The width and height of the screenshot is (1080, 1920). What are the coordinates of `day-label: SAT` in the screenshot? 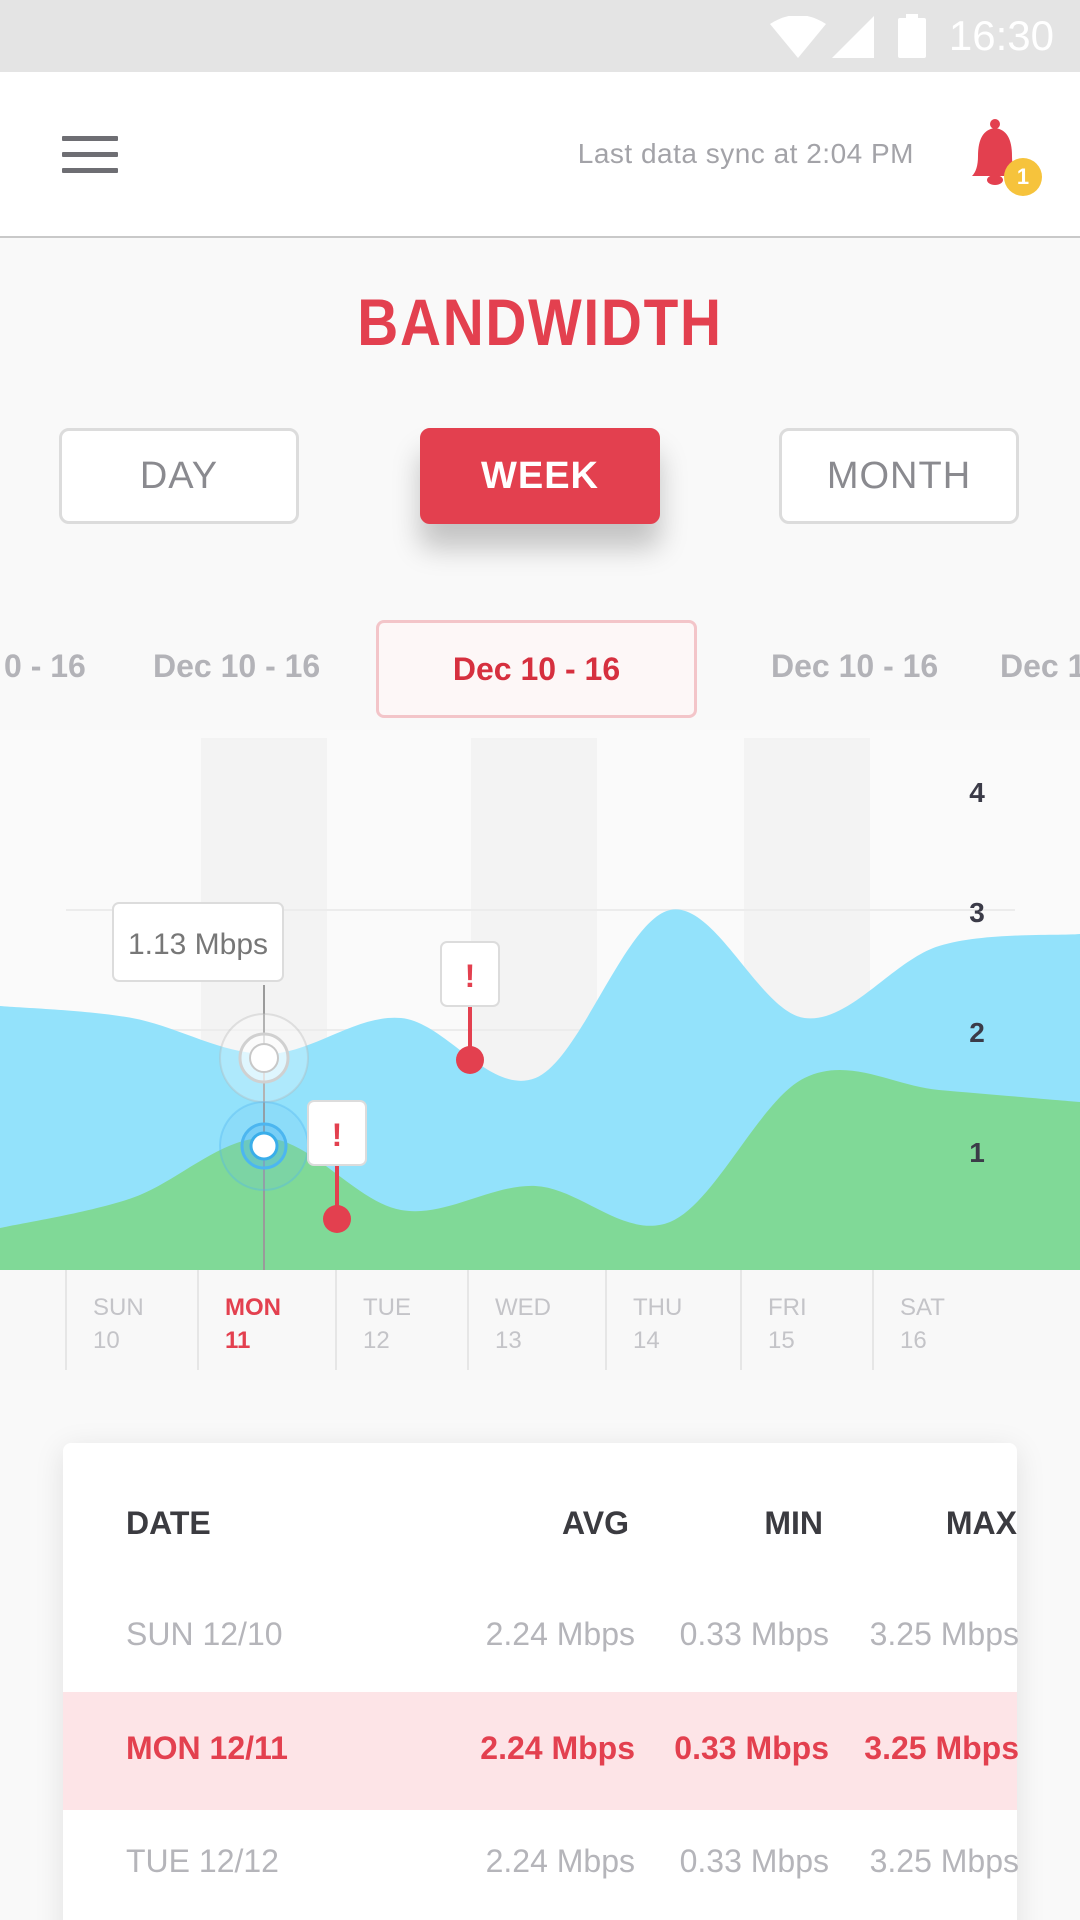 It's located at (922, 1307).